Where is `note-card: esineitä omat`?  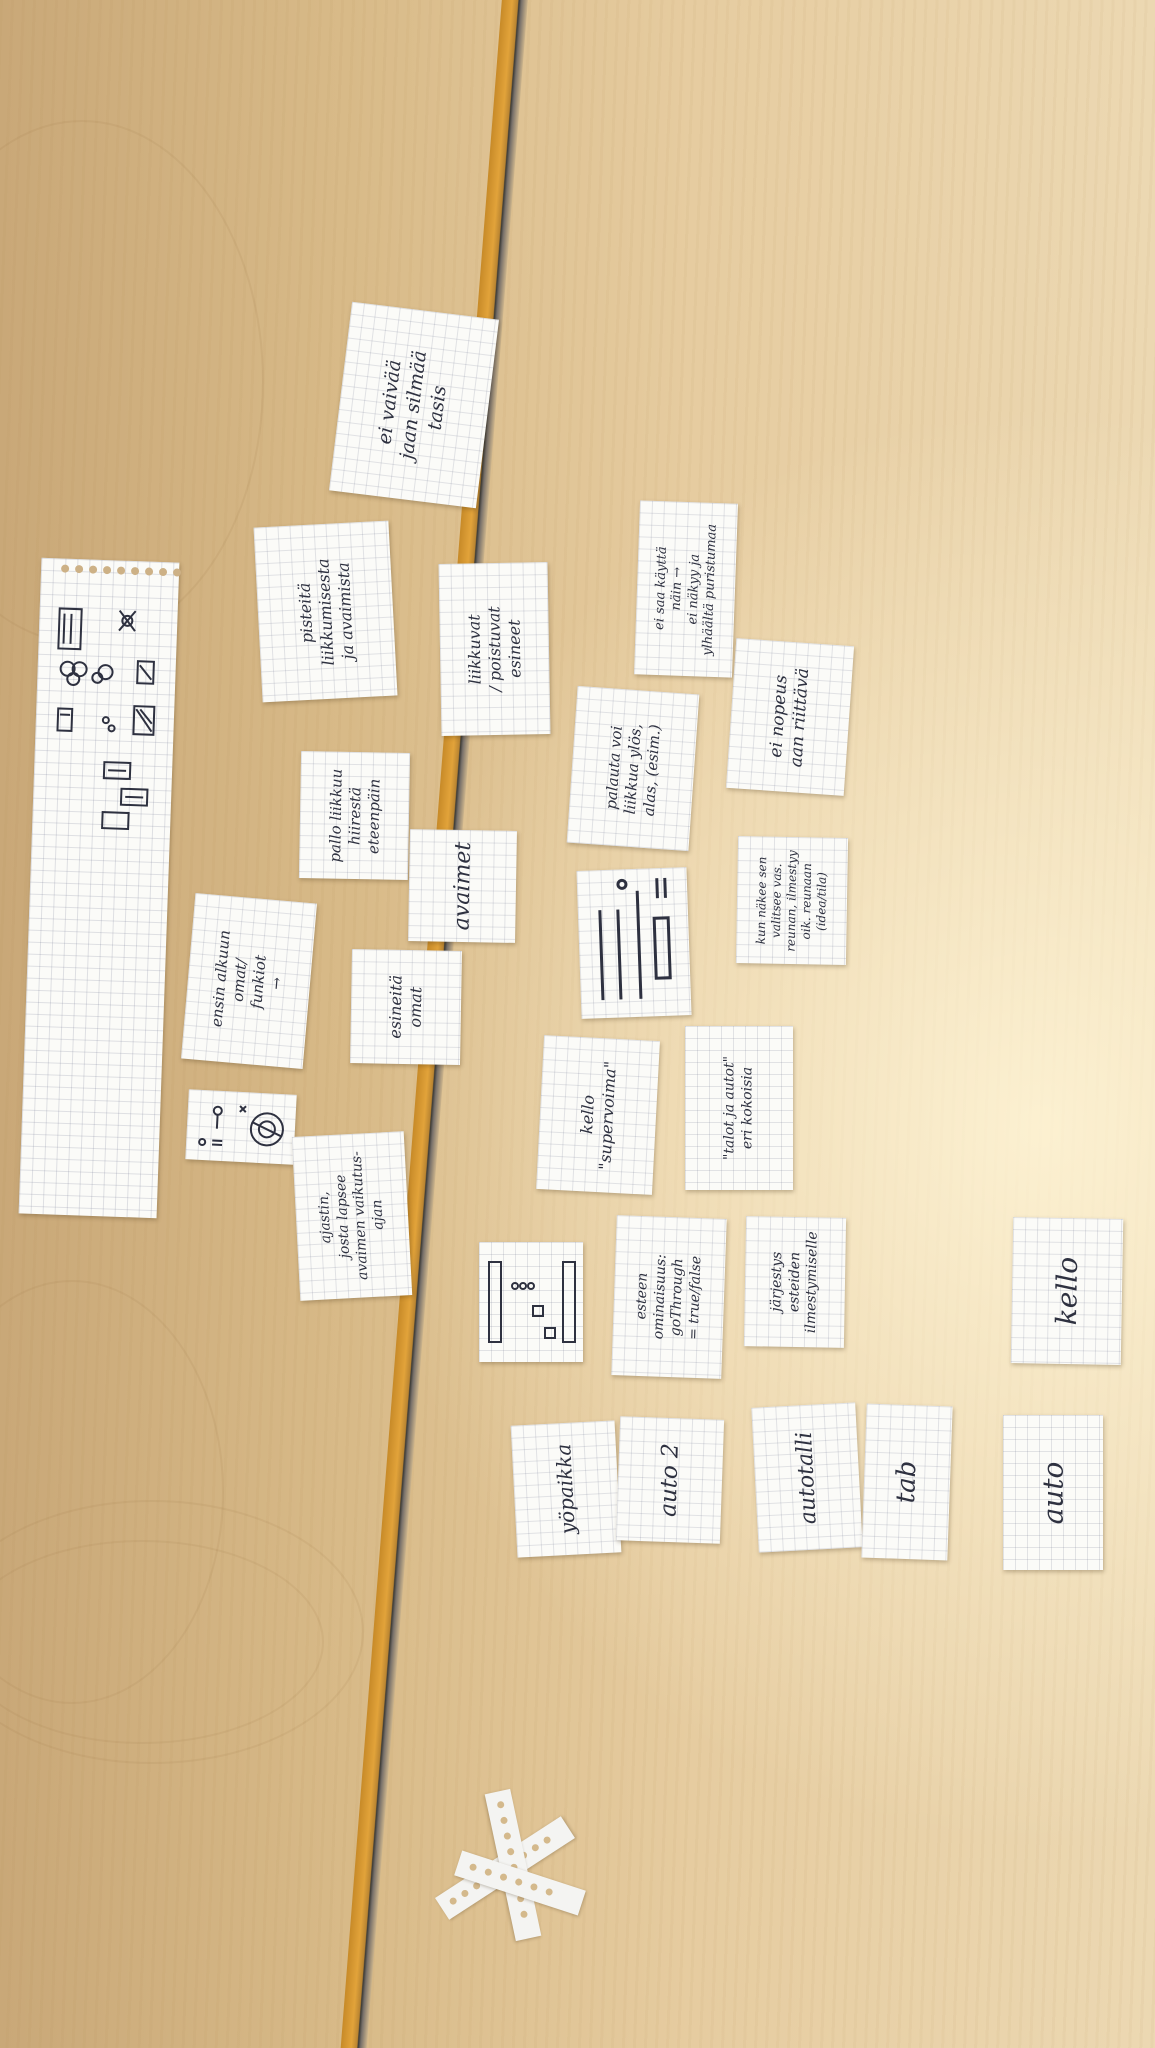
note-card: esineitä omat is located at coordinates (406, 1007).